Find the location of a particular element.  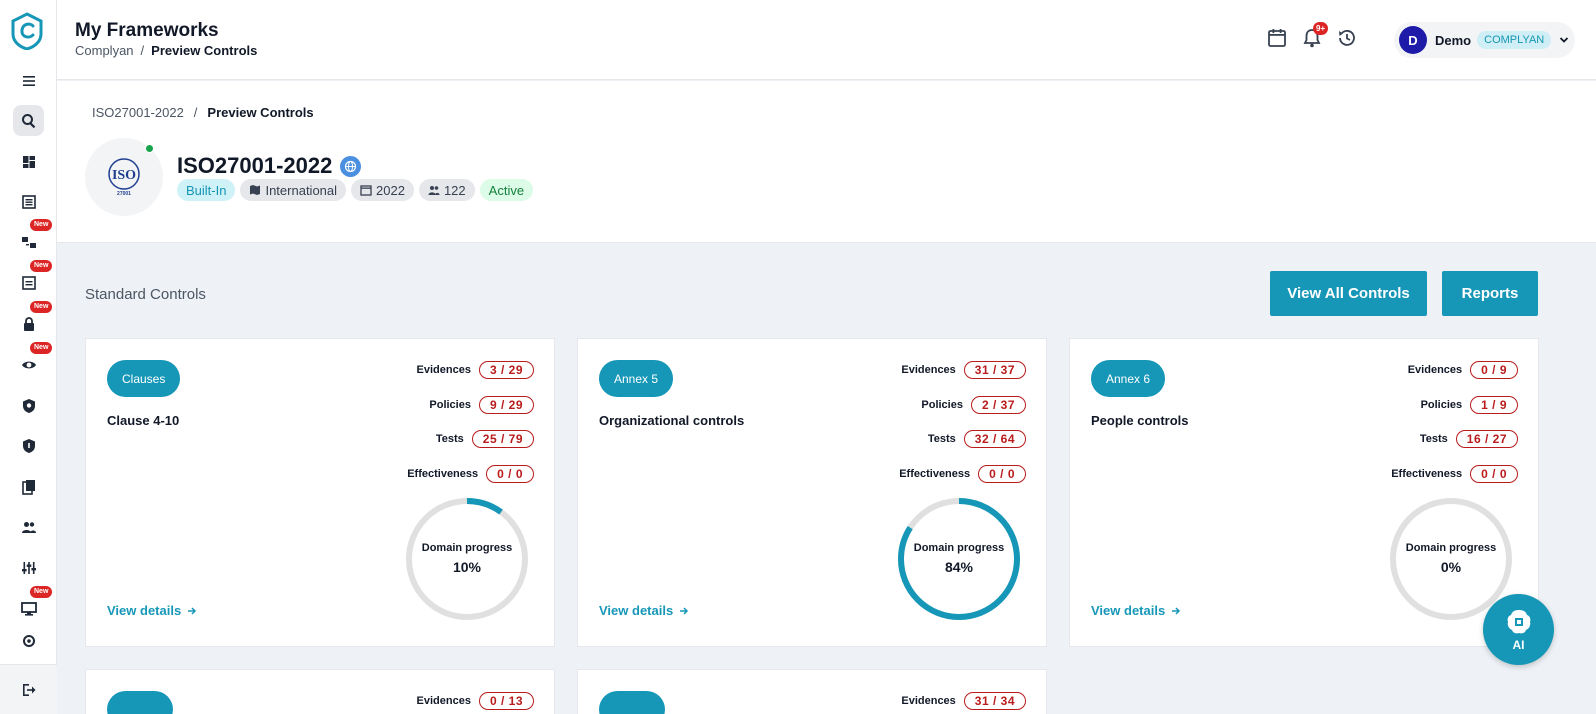

sidebar-item-documents is located at coordinates (28, 486).